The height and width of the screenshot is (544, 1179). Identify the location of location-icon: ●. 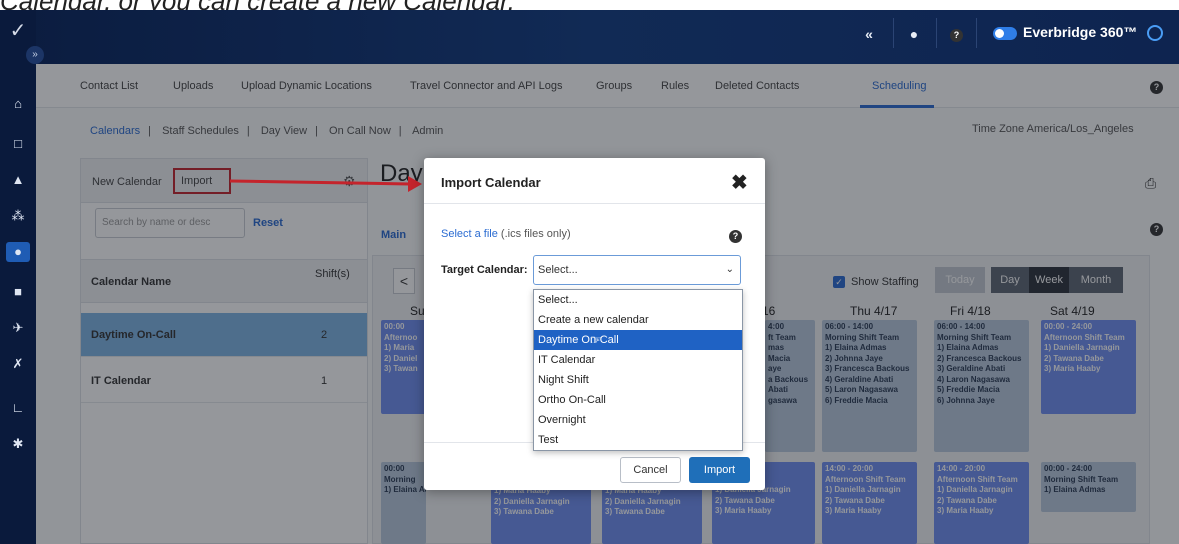
(18, 252).